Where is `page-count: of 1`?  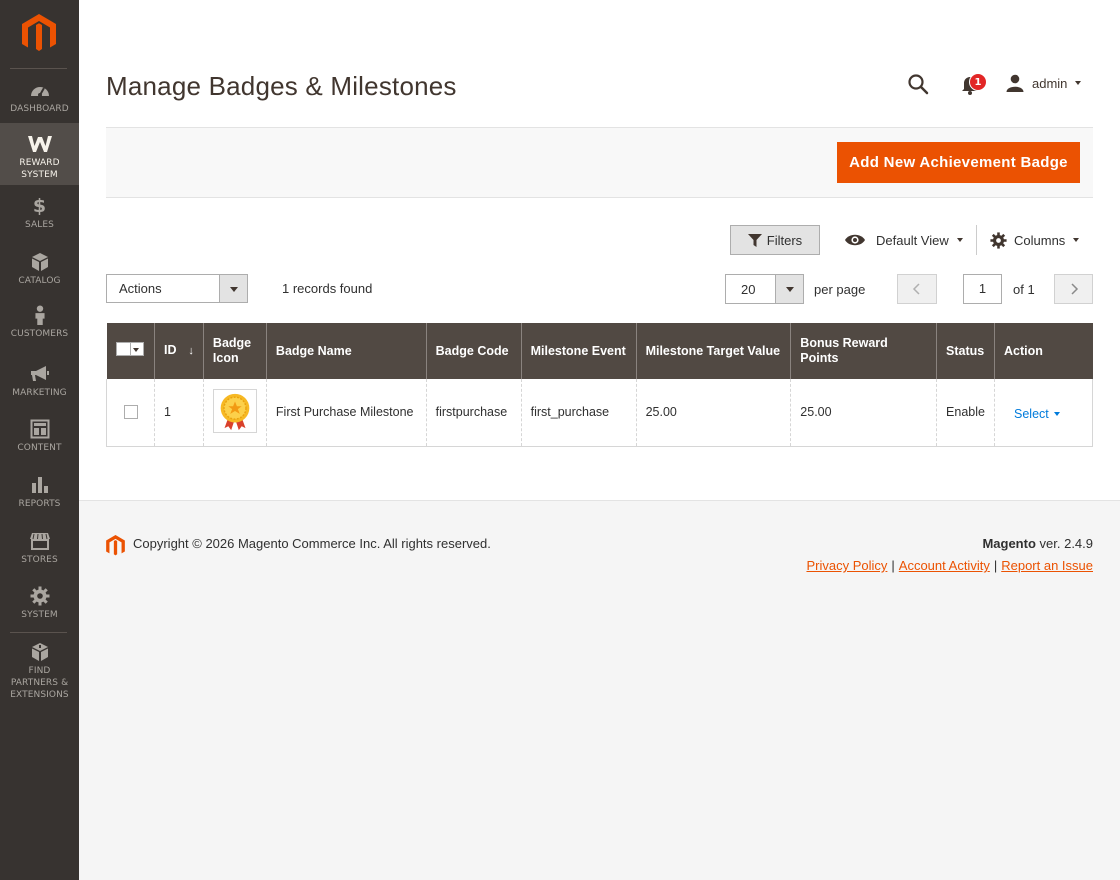 page-count: of 1 is located at coordinates (1024, 289).